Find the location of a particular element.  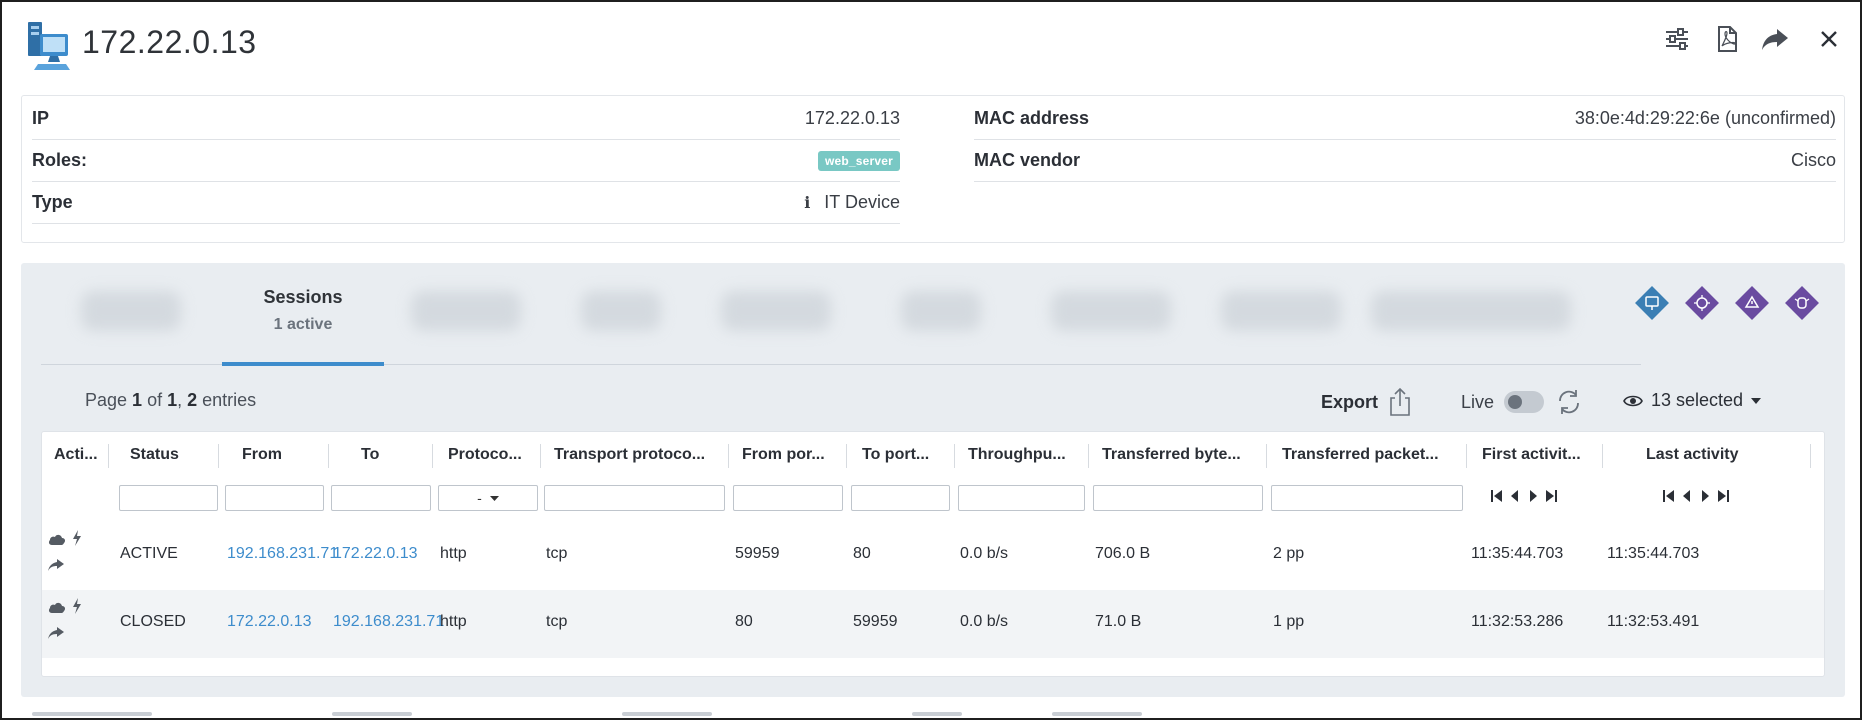

col-header-last-activity: Last activity is located at coordinates (1701, 457).